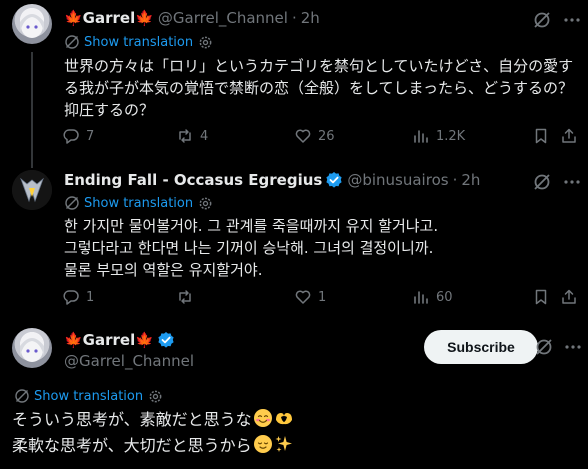 The image size is (588, 469). I want to click on smiling-face-emoji, so click(263, 418).